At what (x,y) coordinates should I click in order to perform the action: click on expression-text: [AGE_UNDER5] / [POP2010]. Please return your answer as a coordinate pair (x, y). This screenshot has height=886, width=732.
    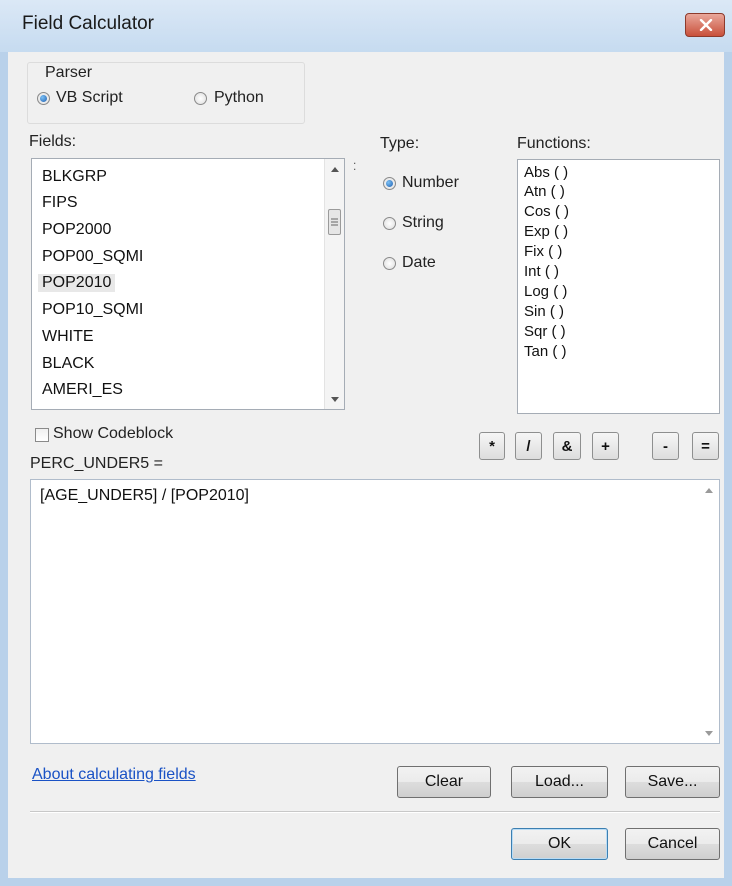
    Looking at the image, I should click on (144, 496).